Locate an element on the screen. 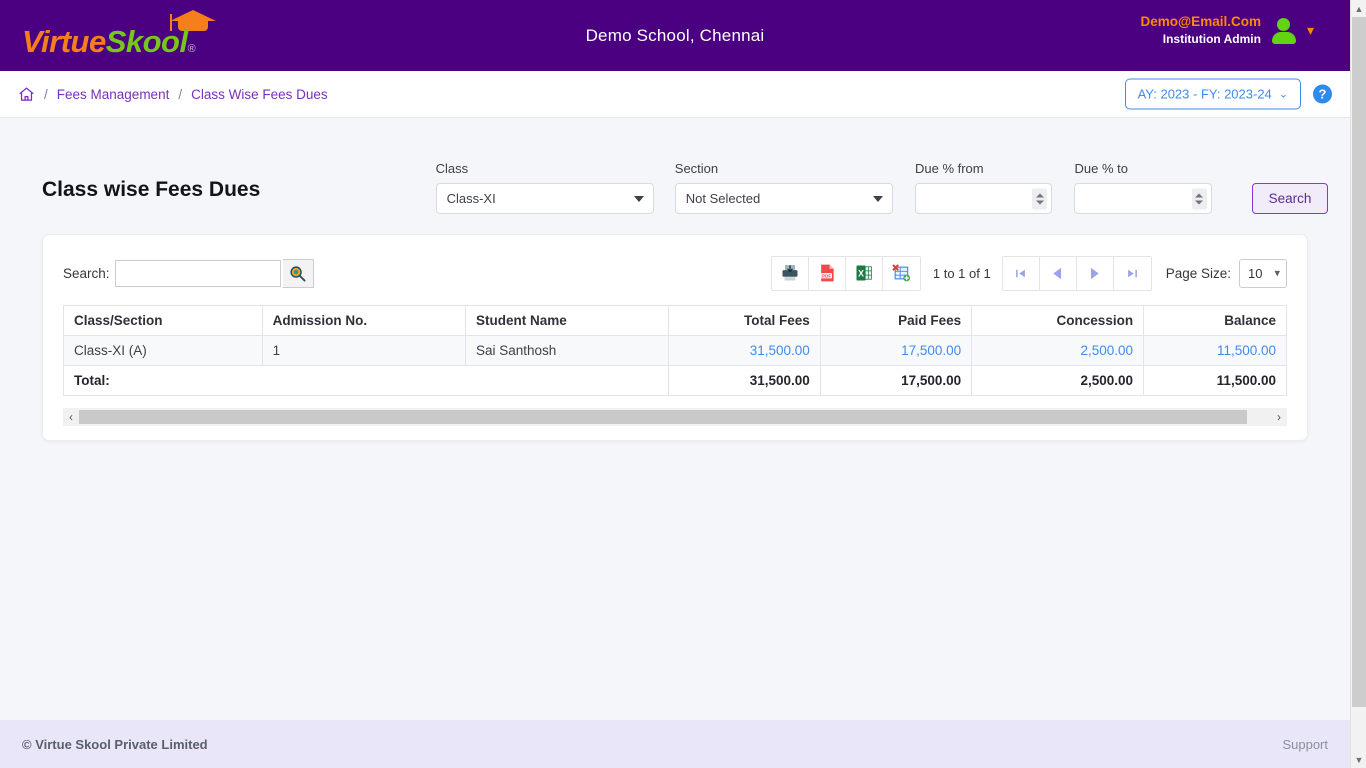 The width and height of the screenshot is (1366, 768). due-to-input is located at coordinates (1143, 198).